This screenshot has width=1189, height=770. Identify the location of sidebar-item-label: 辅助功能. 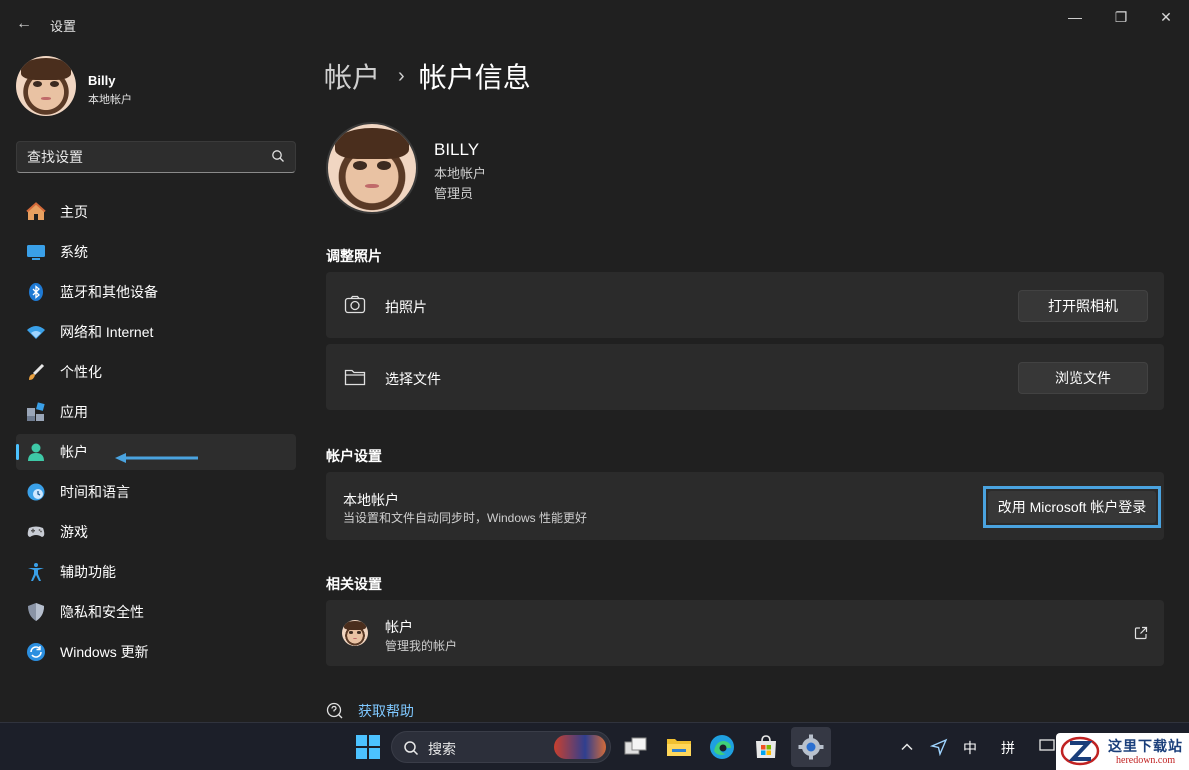
(88, 572).